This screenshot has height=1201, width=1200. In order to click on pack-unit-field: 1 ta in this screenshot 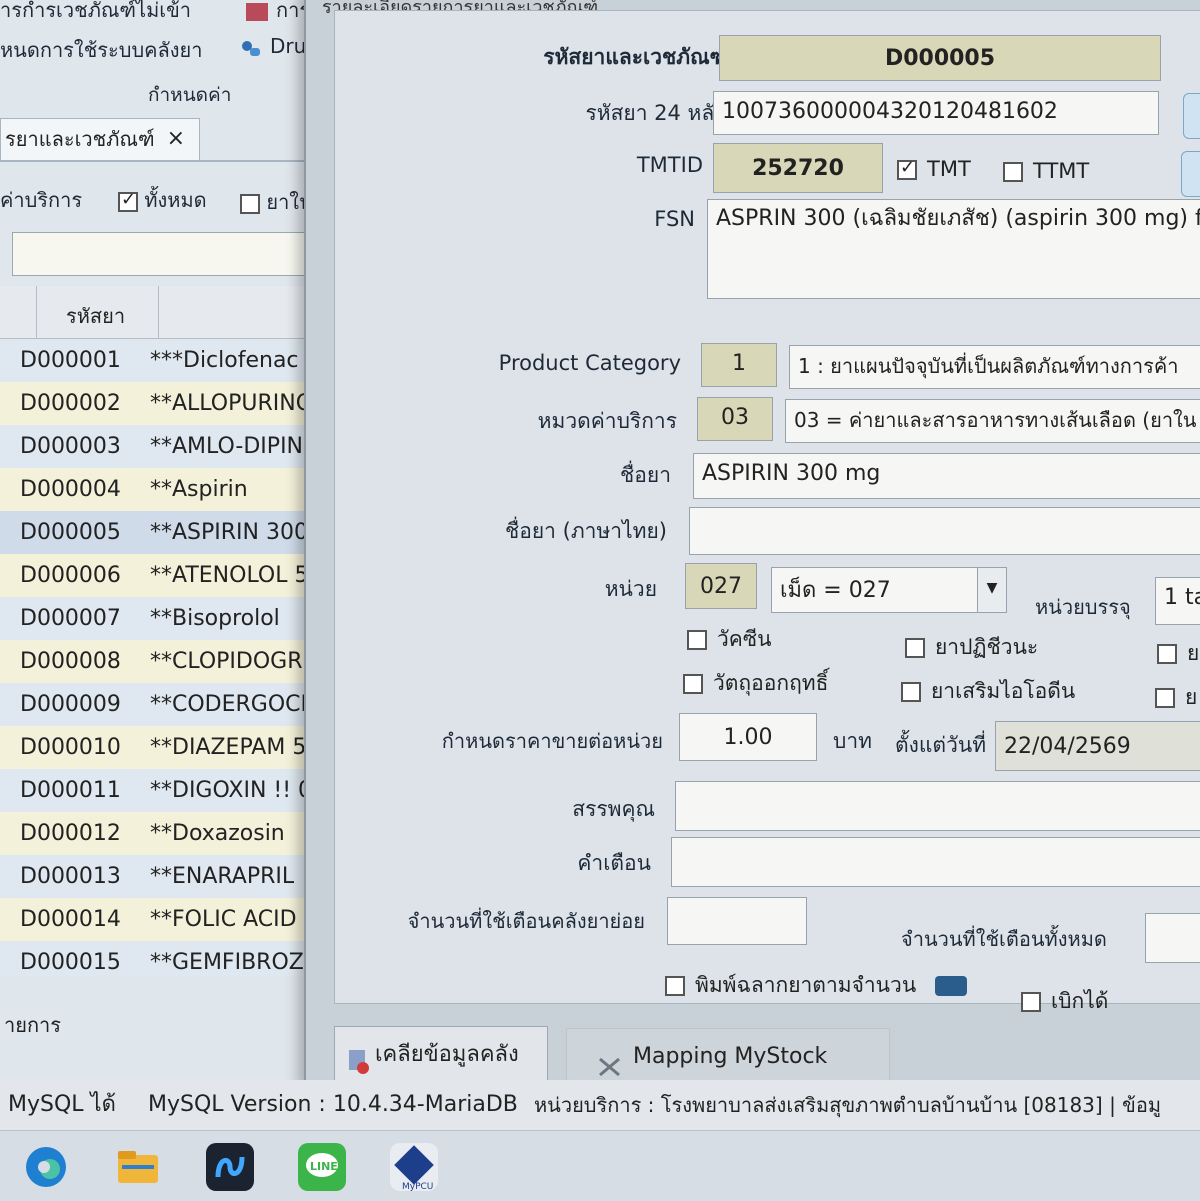, I will do `click(1177, 601)`.